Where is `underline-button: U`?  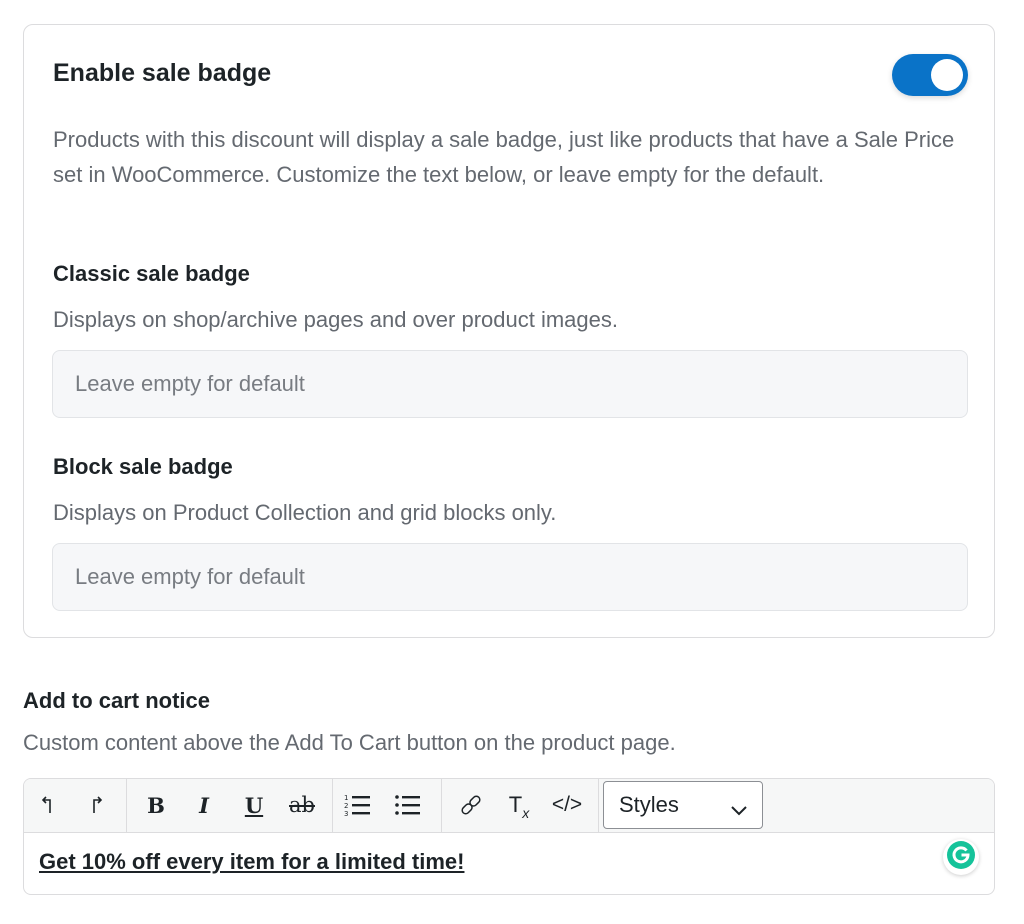 underline-button: U is located at coordinates (254, 805).